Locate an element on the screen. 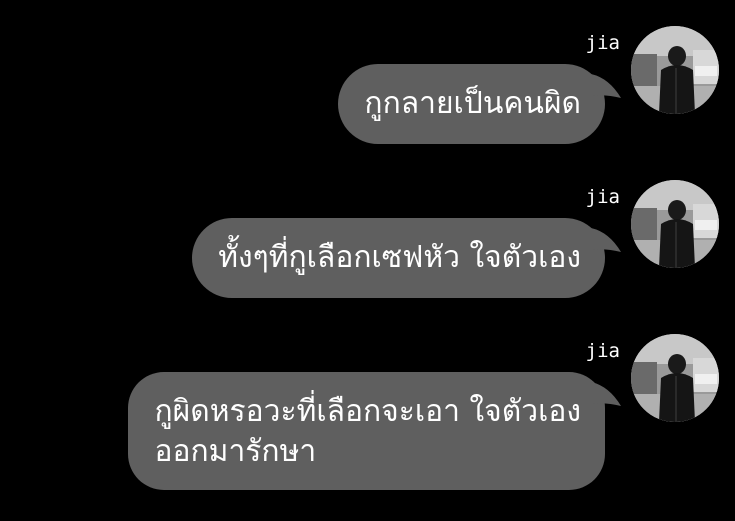  sender-name: jia is located at coordinates (602, 351).